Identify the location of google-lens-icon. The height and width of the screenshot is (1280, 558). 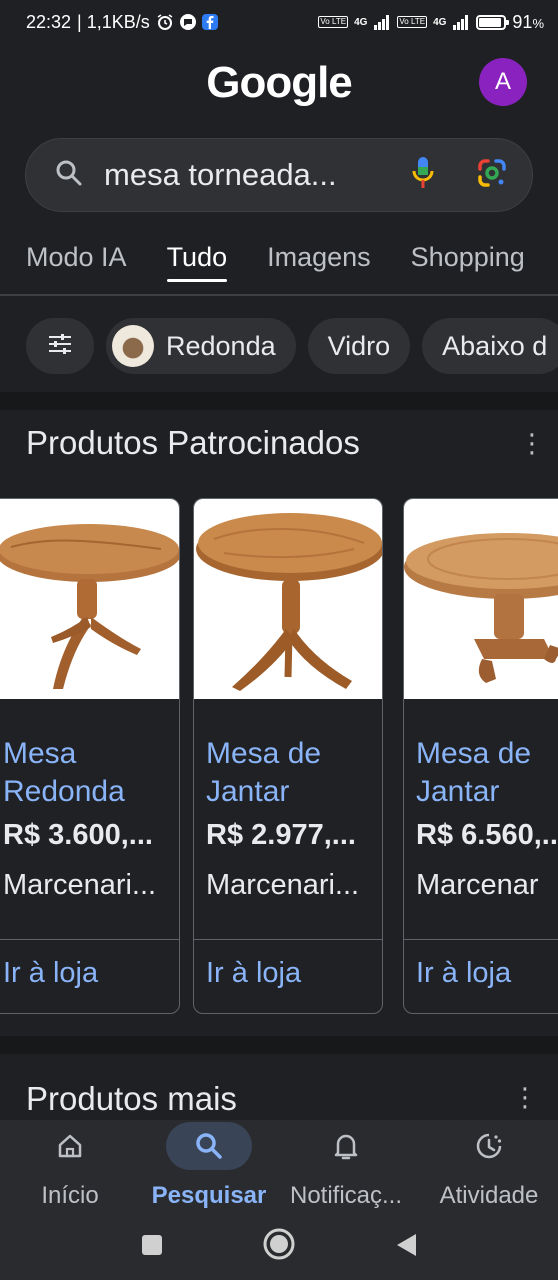
(492, 175).